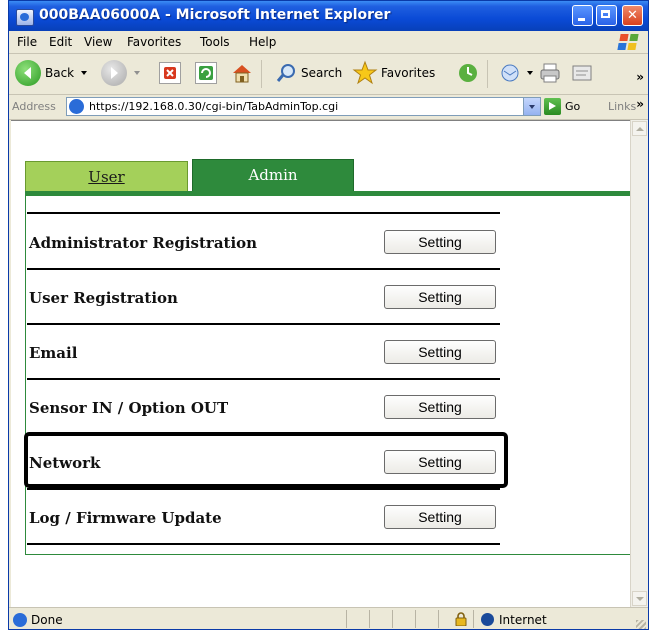  Describe the element at coordinates (125, 518) in the screenshot. I see `row-label-log-firmware-update: Log / Firmware Update` at that location.